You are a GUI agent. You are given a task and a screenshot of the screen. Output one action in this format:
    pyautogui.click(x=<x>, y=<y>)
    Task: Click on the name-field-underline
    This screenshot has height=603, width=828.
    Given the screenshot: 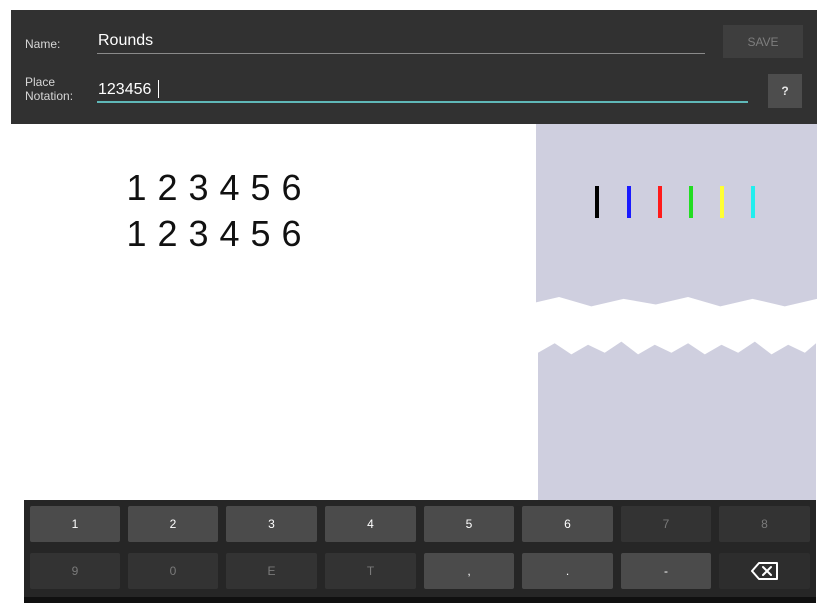 What is the action you would take?
    pyautogui.click(x=401, y=53)
    